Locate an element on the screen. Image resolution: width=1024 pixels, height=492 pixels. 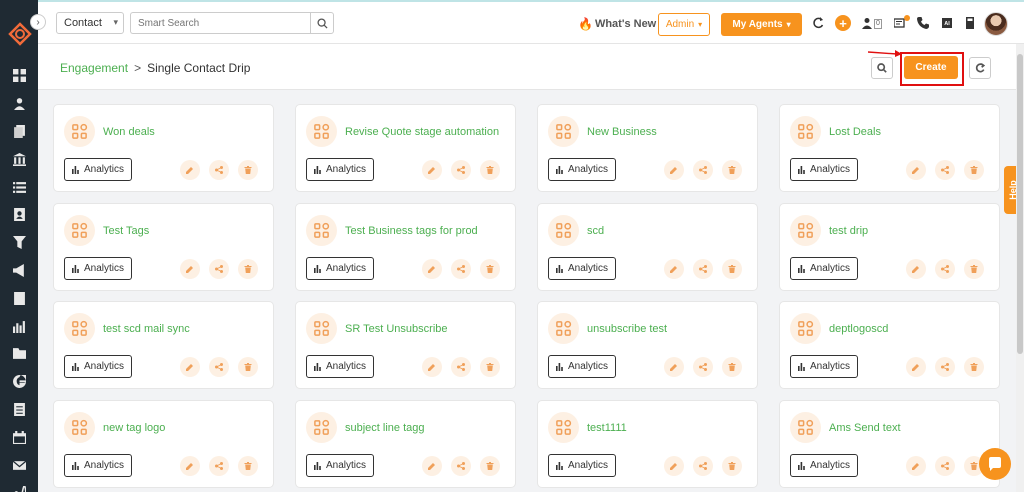
refresh-button is located at coordinates (980, 68).